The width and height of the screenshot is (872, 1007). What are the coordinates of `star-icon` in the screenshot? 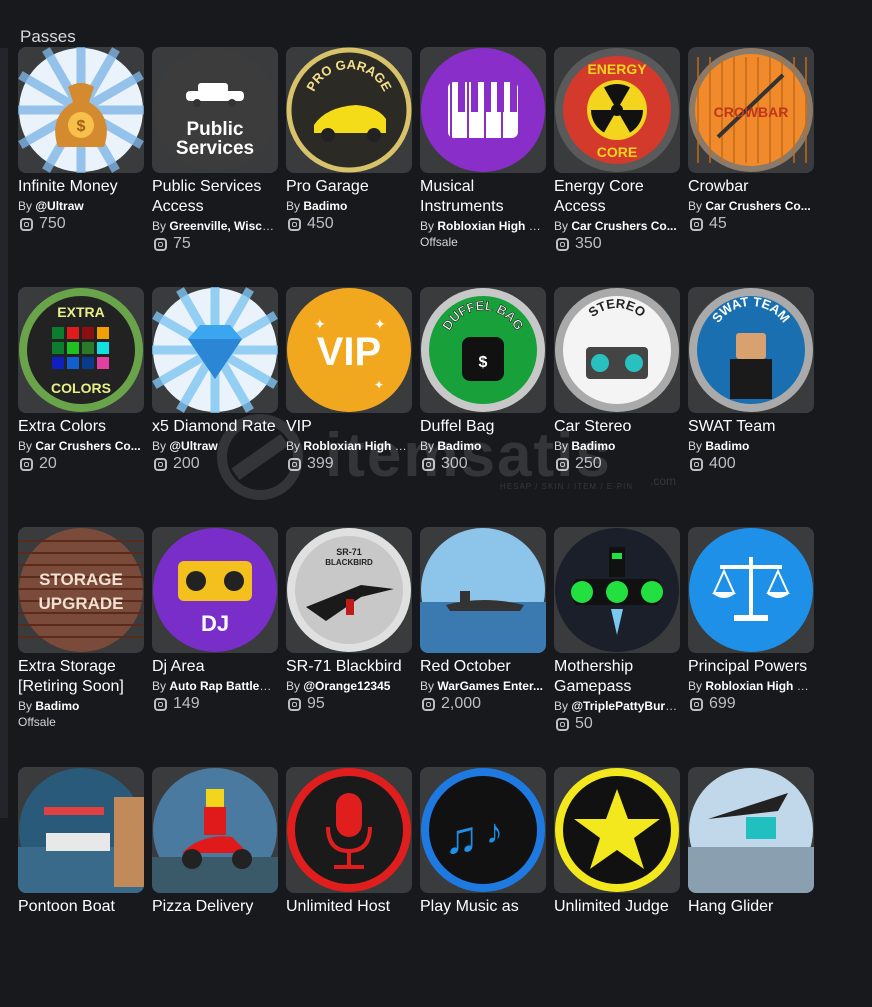 It's located at (617, 830).